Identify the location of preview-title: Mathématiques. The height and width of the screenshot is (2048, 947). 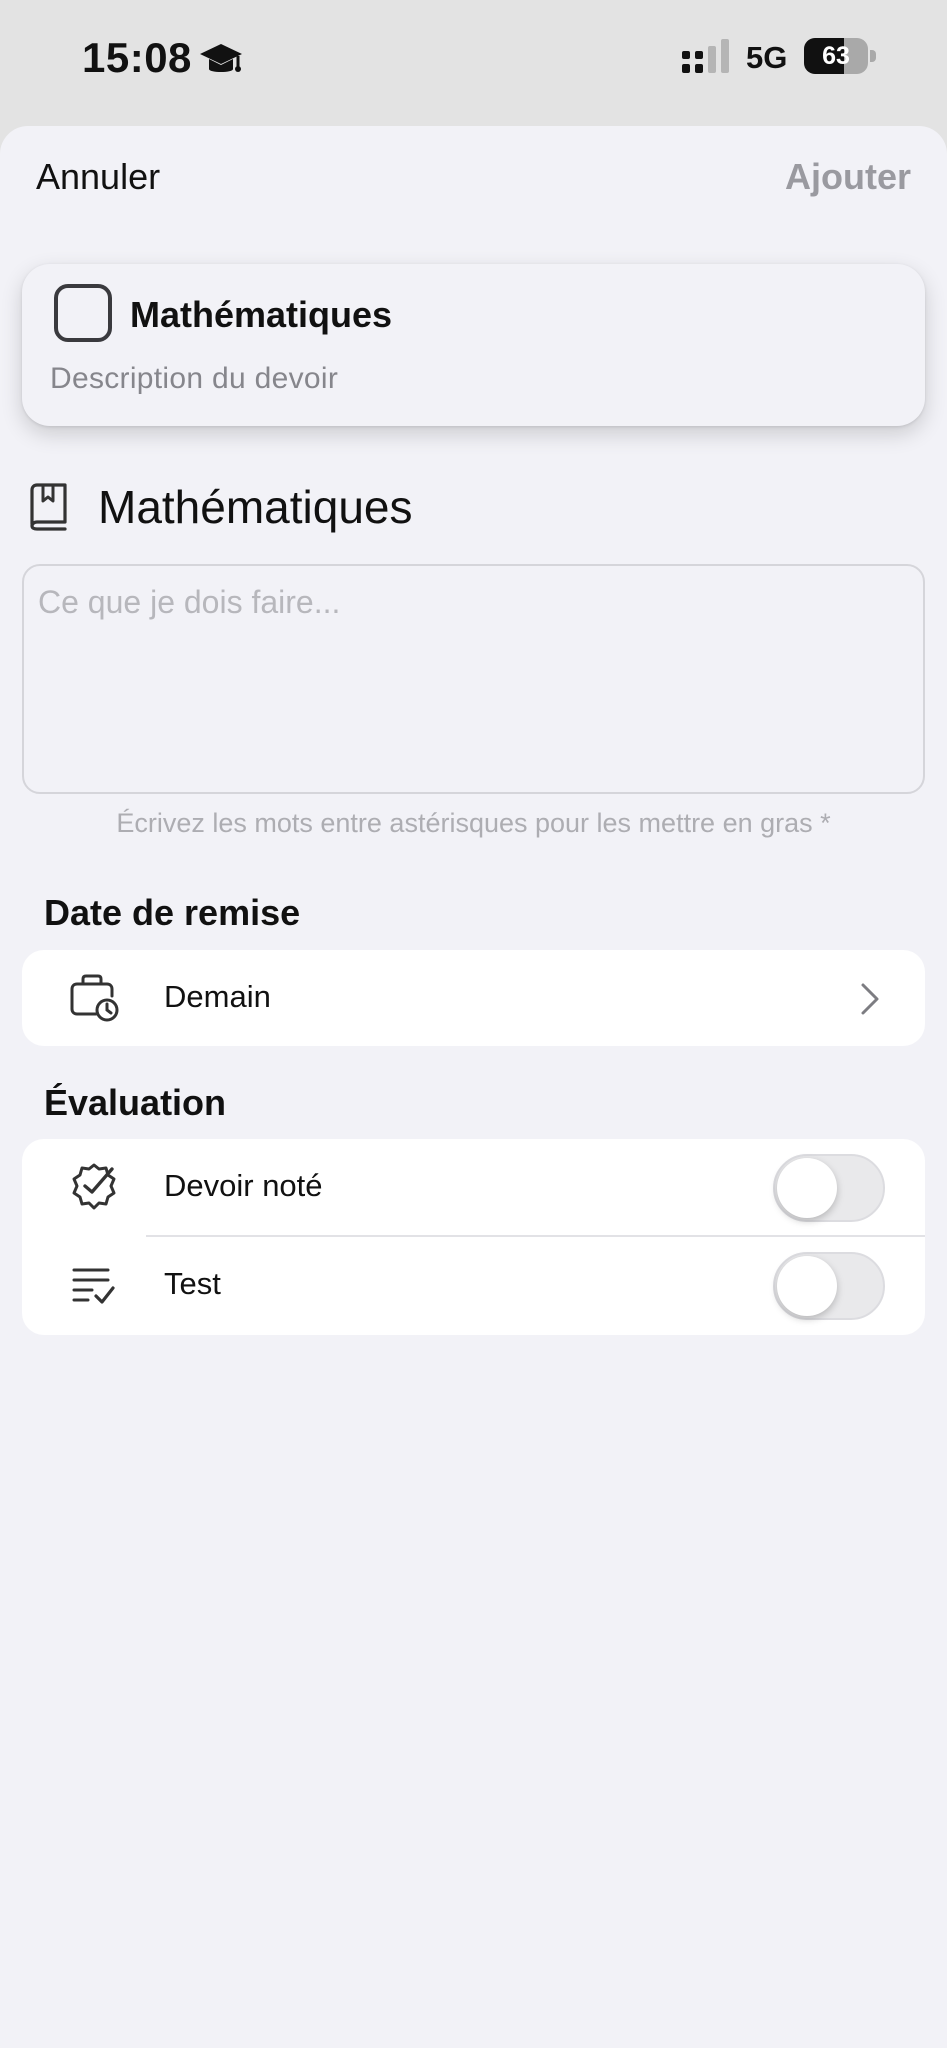
(261, 314).